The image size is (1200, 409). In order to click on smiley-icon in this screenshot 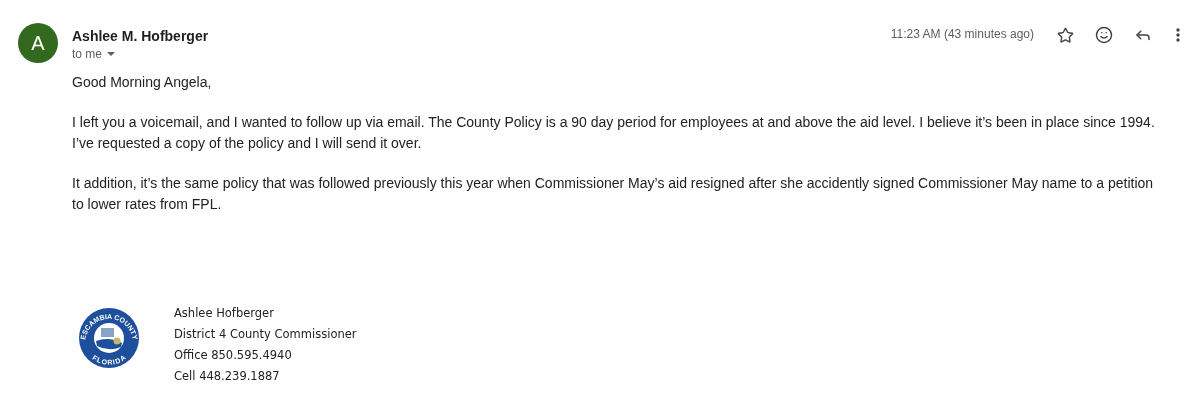, I will do `click(1104, 35)`.